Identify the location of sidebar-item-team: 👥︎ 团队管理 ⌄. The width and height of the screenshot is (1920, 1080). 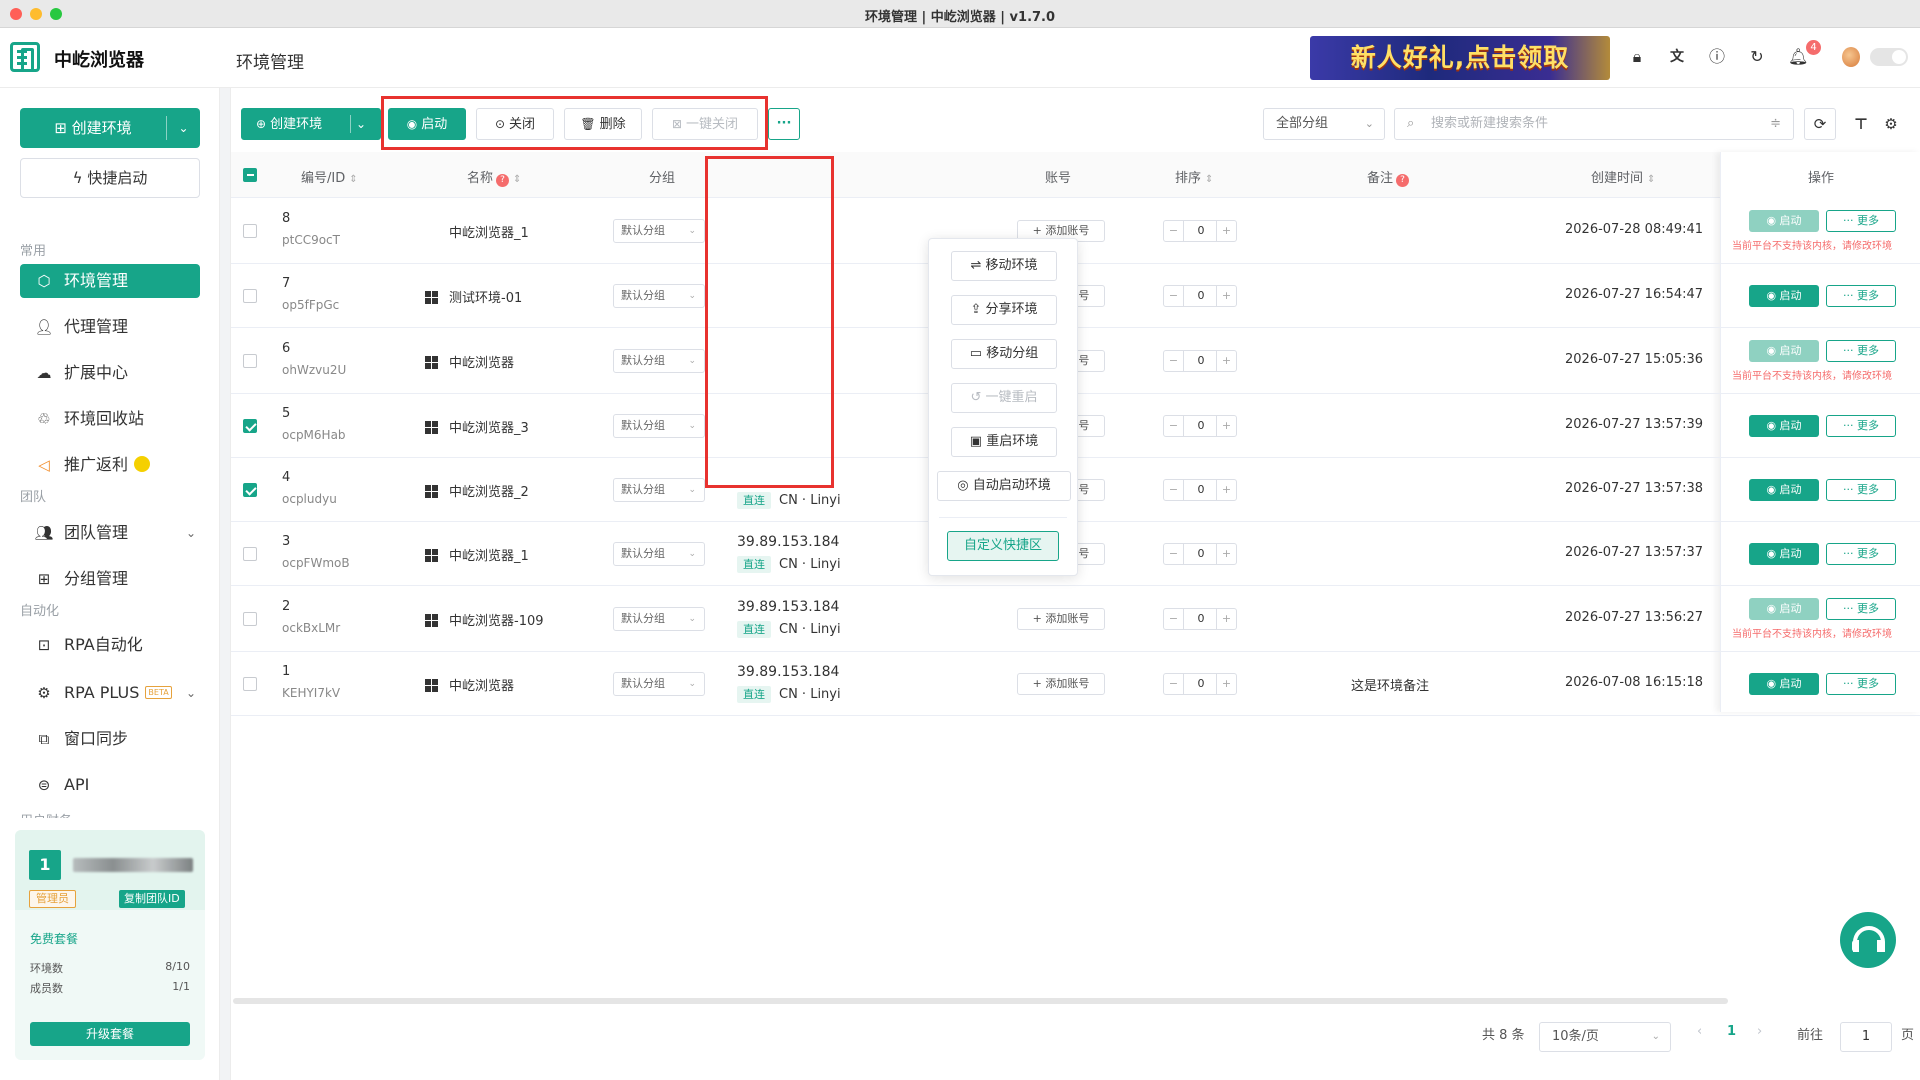
(110, 533).